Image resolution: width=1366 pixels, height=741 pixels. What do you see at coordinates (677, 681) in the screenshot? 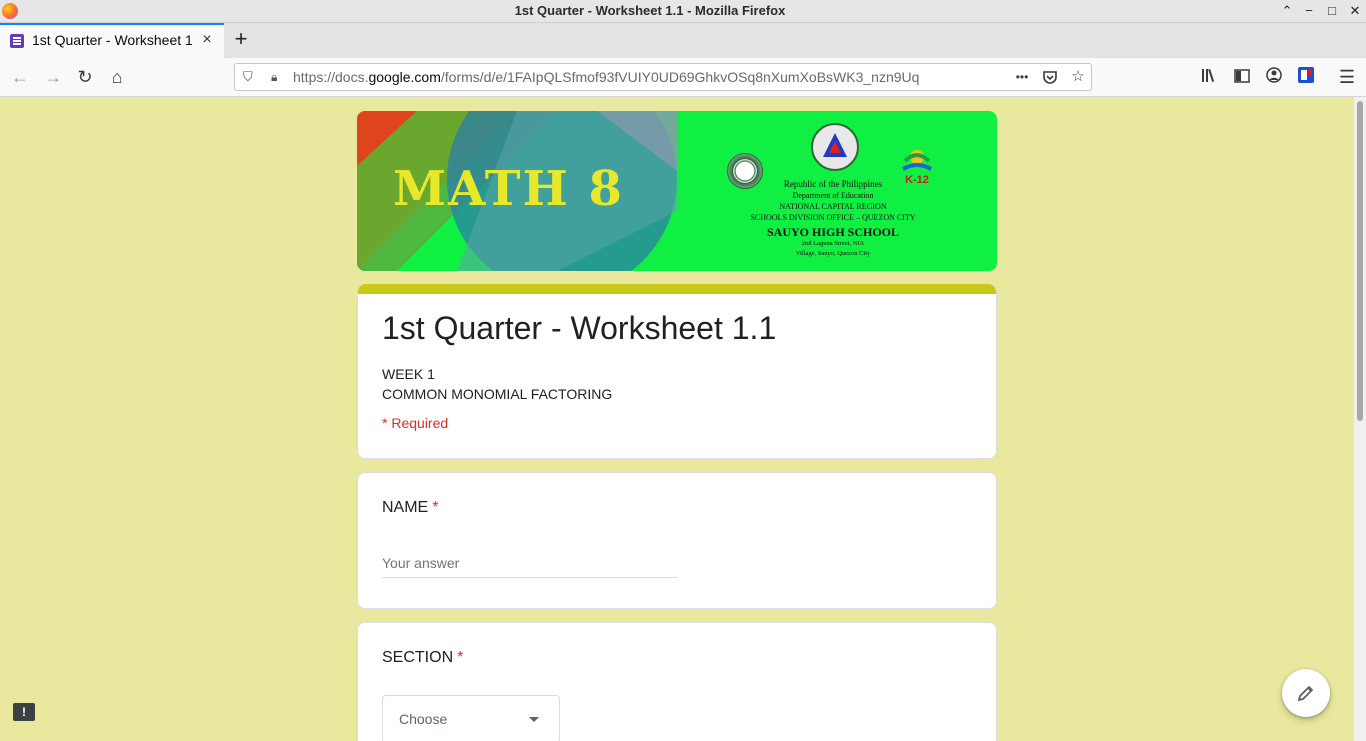
I see `question-card-section: SECTION * Choose` at bounding box center [677, 681].